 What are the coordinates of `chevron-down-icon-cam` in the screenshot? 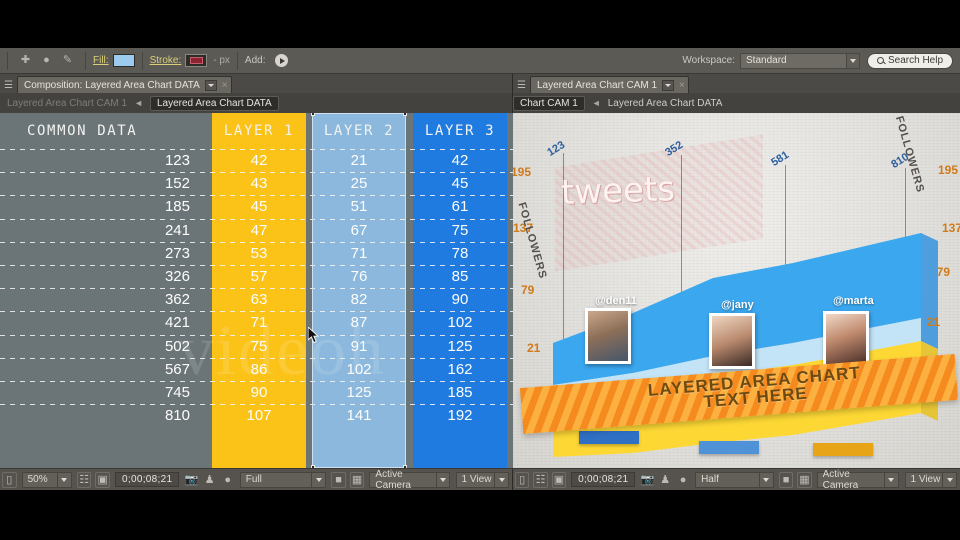 It's located at (442, 479).